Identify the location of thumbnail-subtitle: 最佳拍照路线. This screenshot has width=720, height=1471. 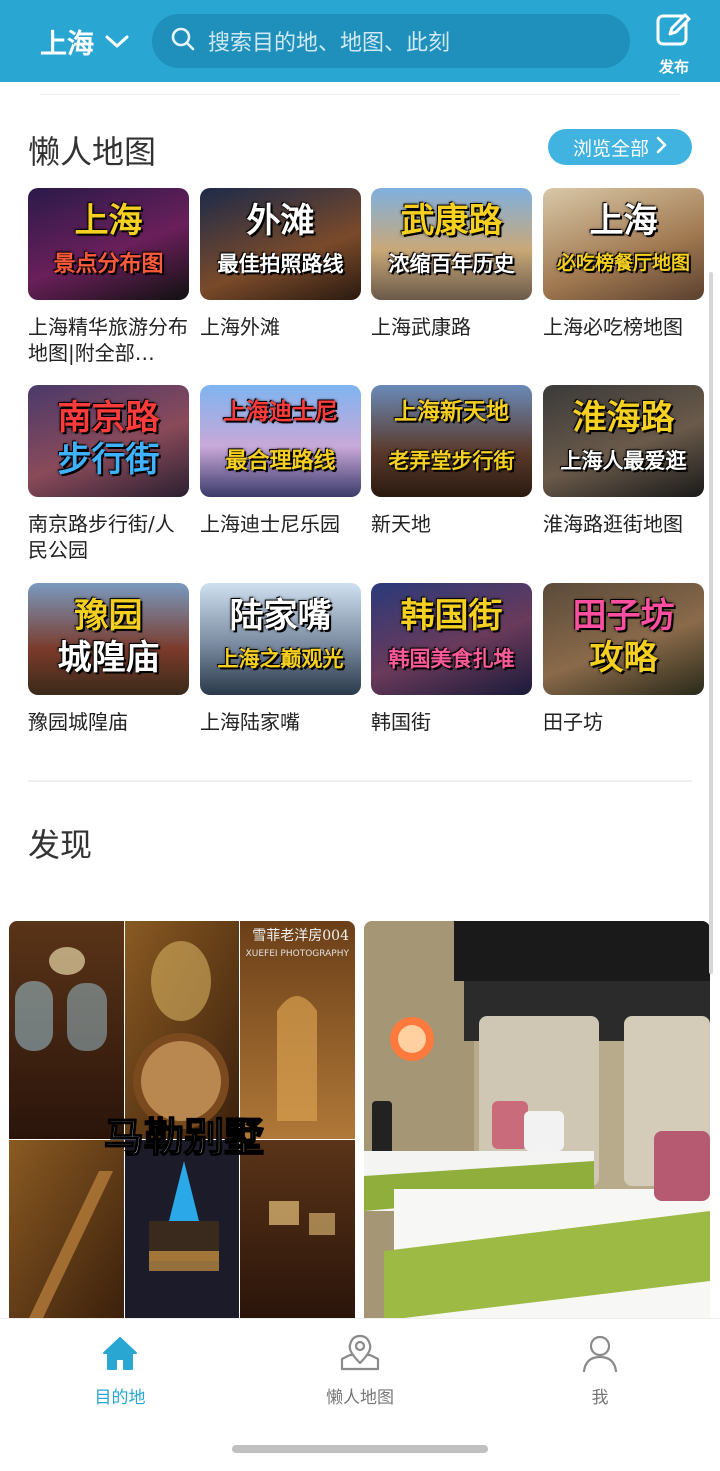
(280, 264).